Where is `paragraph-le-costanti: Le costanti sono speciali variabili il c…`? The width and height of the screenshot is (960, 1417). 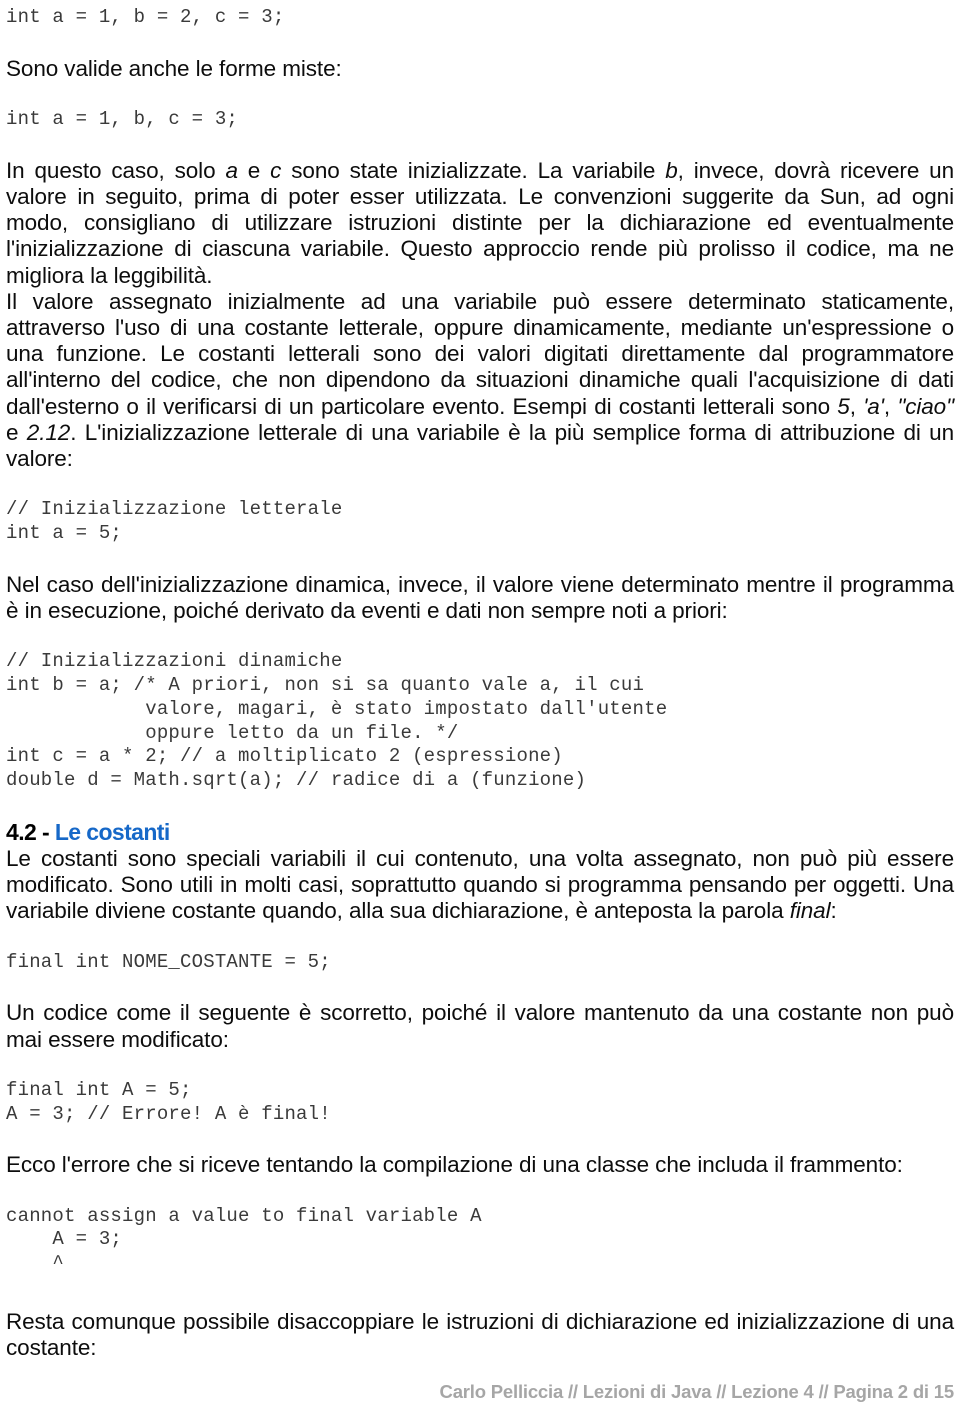
paragraph-le-costanti: Le costanti sono speciali variabili il c… is located at coordinates (480, 885).